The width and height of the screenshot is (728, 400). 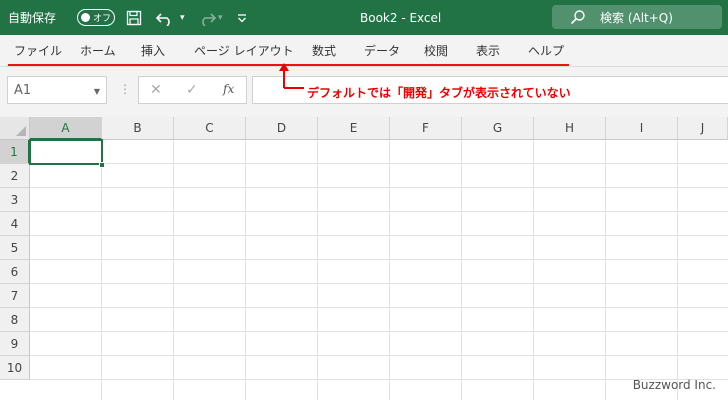 I want to click on autosave-label: 自動保存, so click(x=32, y=18).